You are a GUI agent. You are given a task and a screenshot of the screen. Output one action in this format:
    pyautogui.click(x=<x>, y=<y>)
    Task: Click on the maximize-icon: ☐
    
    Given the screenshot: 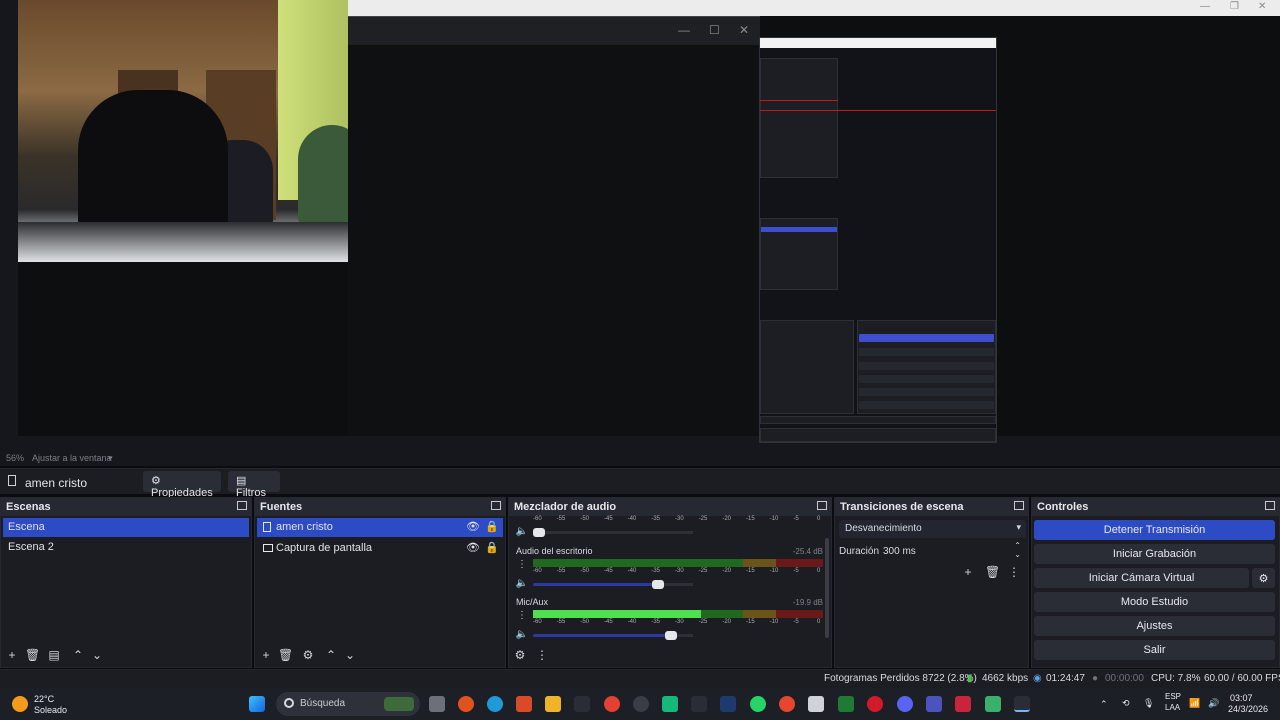 What is the action you would take?
    pyautogui.click(x=714, y=30)
    